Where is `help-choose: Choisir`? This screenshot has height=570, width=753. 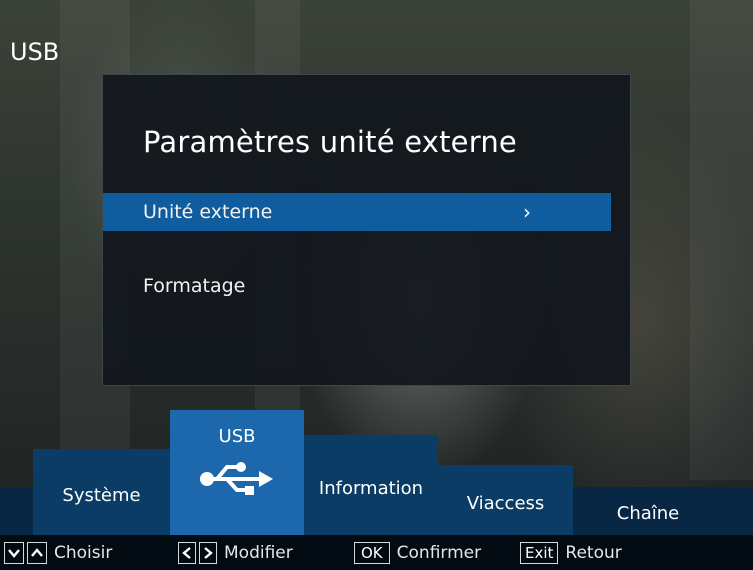 help-choose: Choisir is located at coordinates (58, 553).